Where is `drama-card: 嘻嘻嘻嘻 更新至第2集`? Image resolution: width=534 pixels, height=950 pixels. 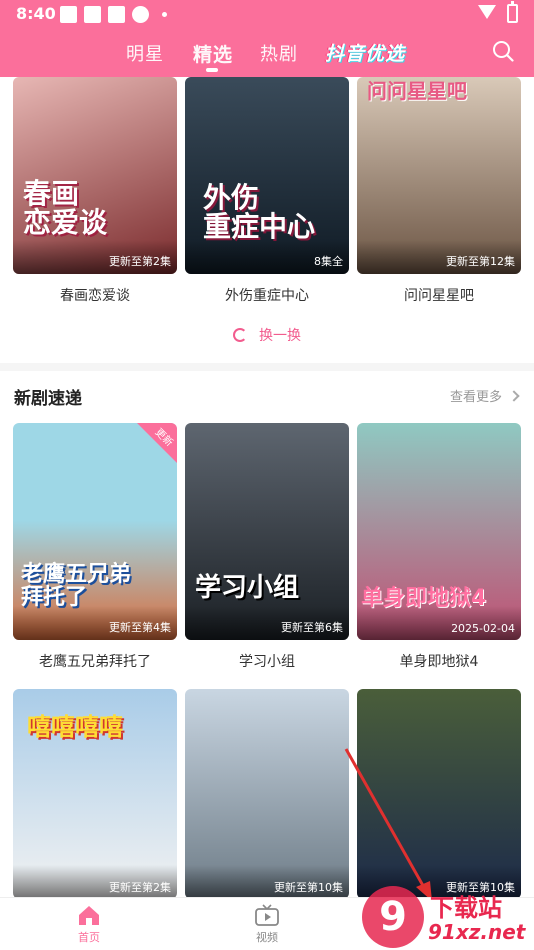
drama-card: 嘻嘻嘻嘻 更新至第2集 is located at coordinates (95, 793).